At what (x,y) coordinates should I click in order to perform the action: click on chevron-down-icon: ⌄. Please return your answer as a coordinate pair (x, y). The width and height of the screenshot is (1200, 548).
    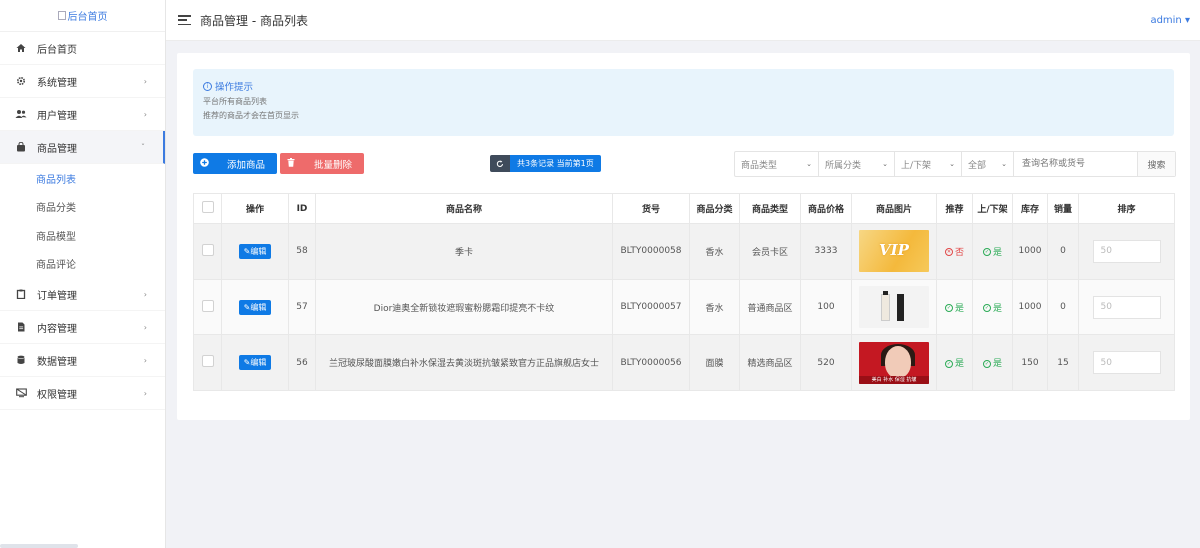
    Looking at the image, I should click on (809, 164).